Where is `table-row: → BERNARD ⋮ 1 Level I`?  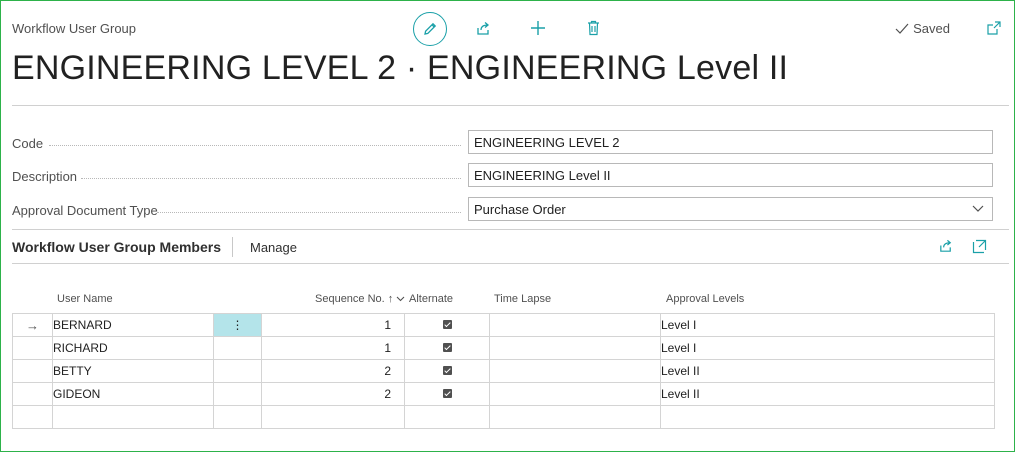
table-row: → BERNARD ⋮ 1 Level I is located at coordinates (503, 325).